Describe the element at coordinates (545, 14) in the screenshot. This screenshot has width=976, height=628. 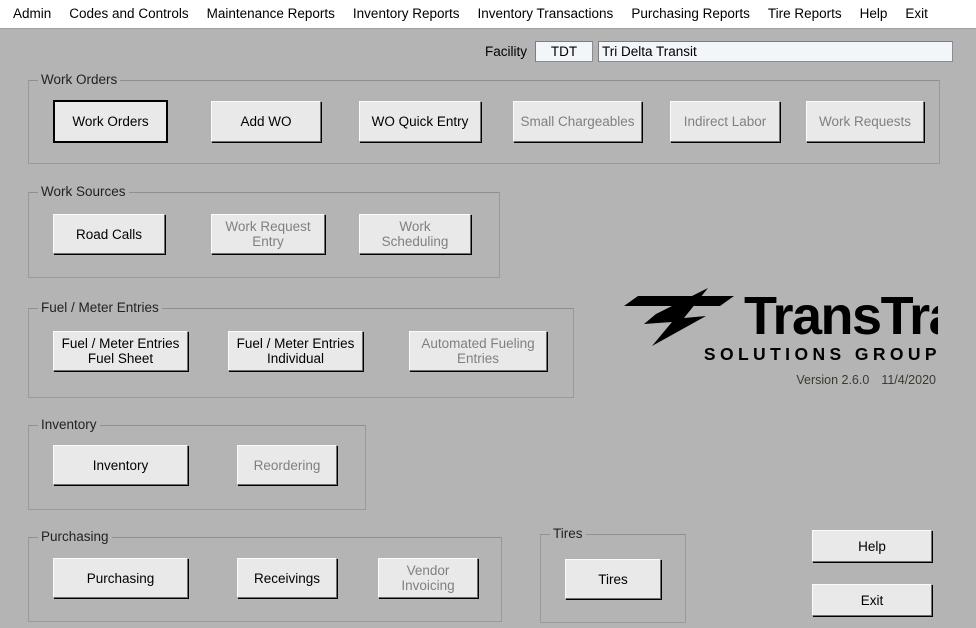
I see `menu-inventory-transactions: Inventory Transactions` at that location.